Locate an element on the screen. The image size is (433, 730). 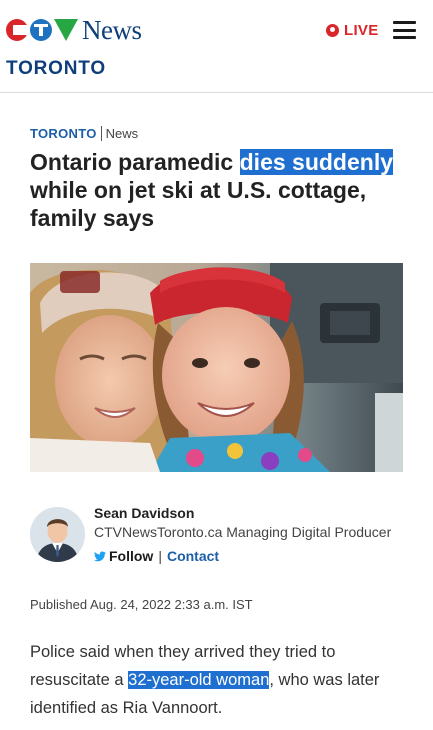
live-dot-icon is located at coordinates (332, 30).